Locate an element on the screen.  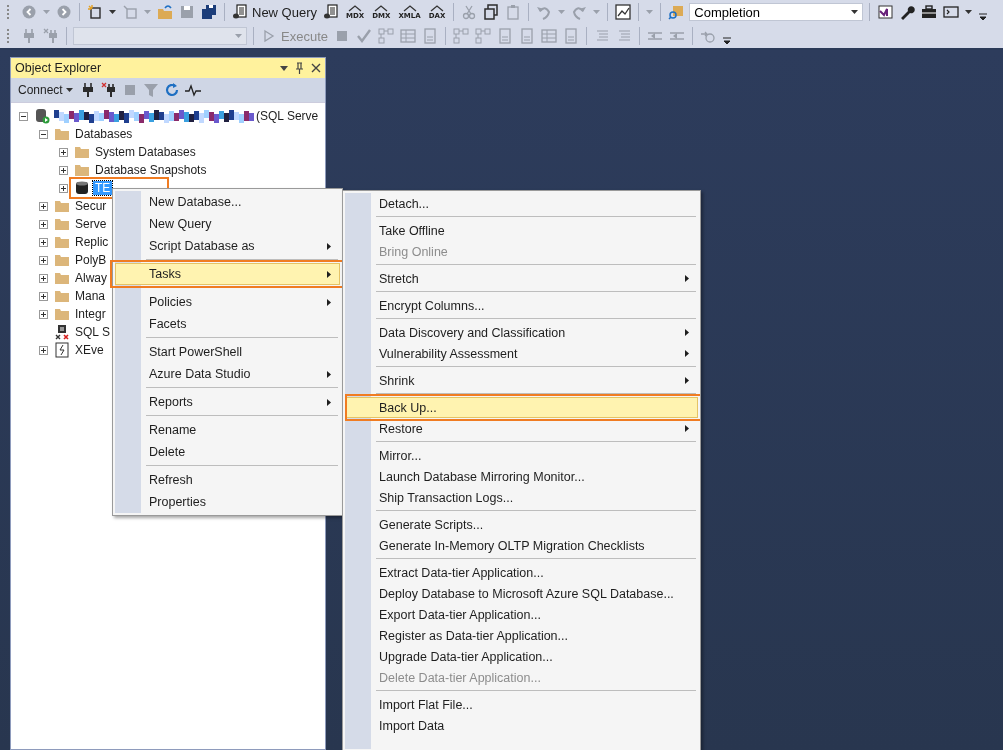
back-icon is located at coordinates (29, 12).